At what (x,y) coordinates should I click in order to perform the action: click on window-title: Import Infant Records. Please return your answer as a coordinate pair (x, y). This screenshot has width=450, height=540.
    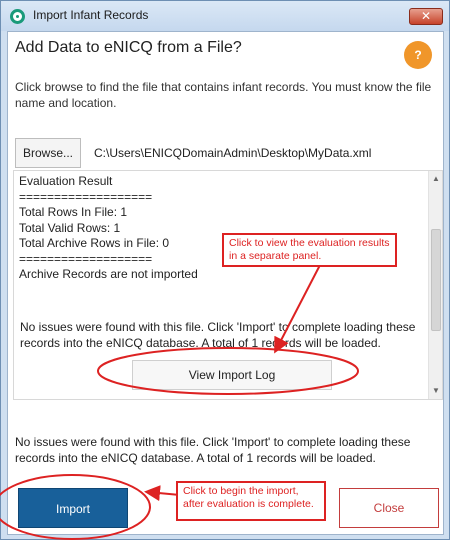
    Looking at the image, I should click on (91, 15).